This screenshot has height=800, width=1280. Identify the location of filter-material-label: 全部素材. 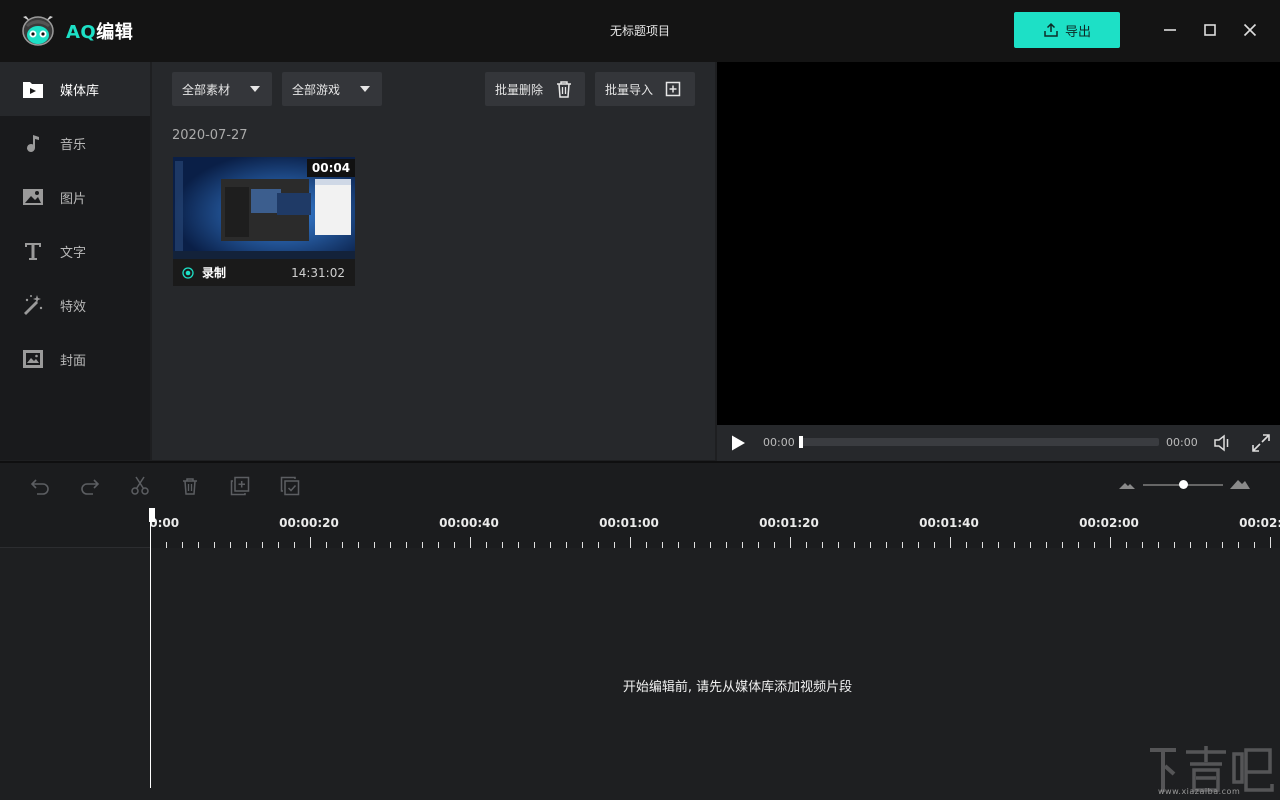
(206, 89).